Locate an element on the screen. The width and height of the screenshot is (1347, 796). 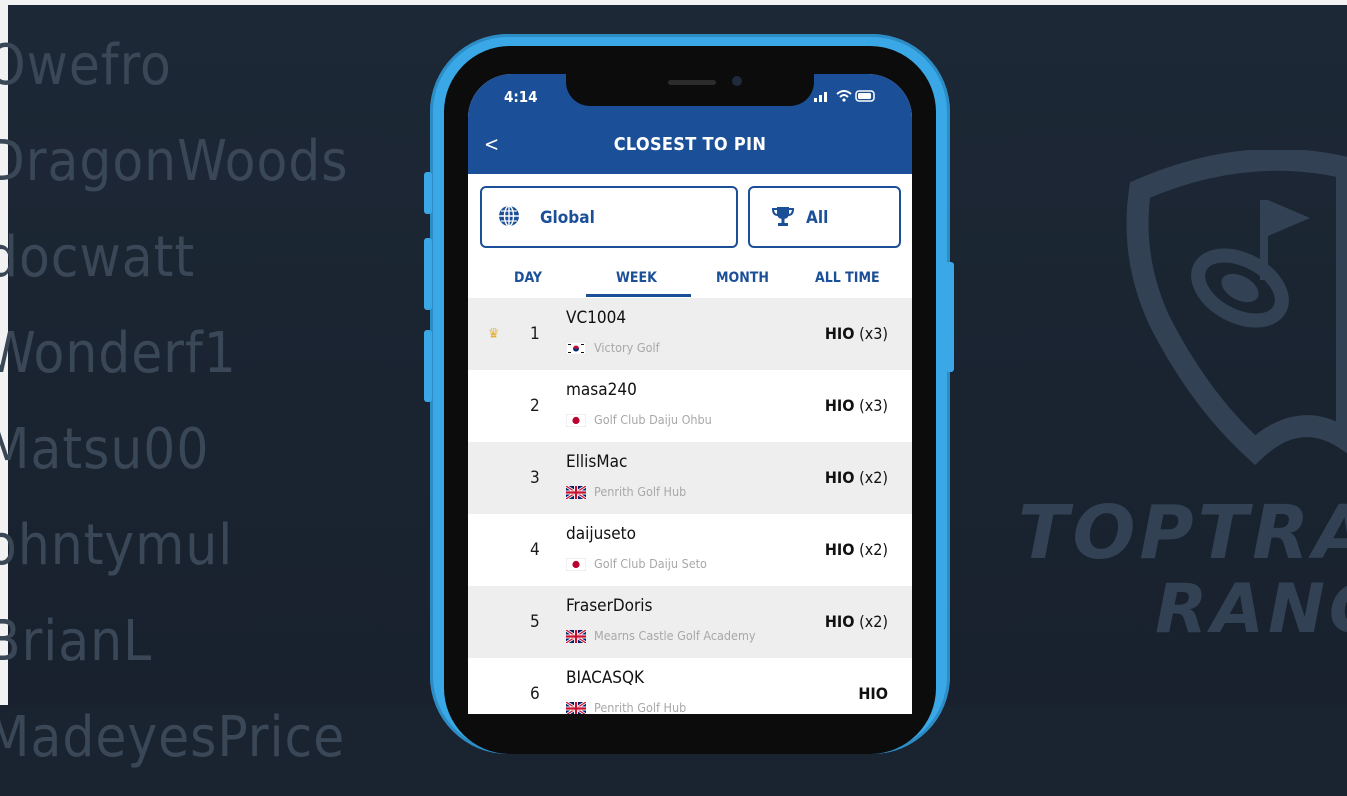
leaderboard-row: ♛ 1 VC1004 Victory Golf HIO (x3) is located at coordinates (690, 334).